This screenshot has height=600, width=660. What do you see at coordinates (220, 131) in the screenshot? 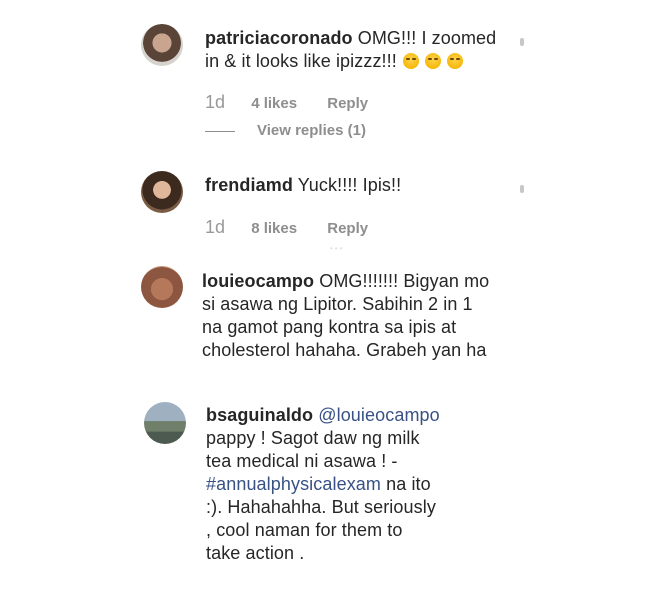
I see `view-replies-divider` at bounding box center [220, 131].